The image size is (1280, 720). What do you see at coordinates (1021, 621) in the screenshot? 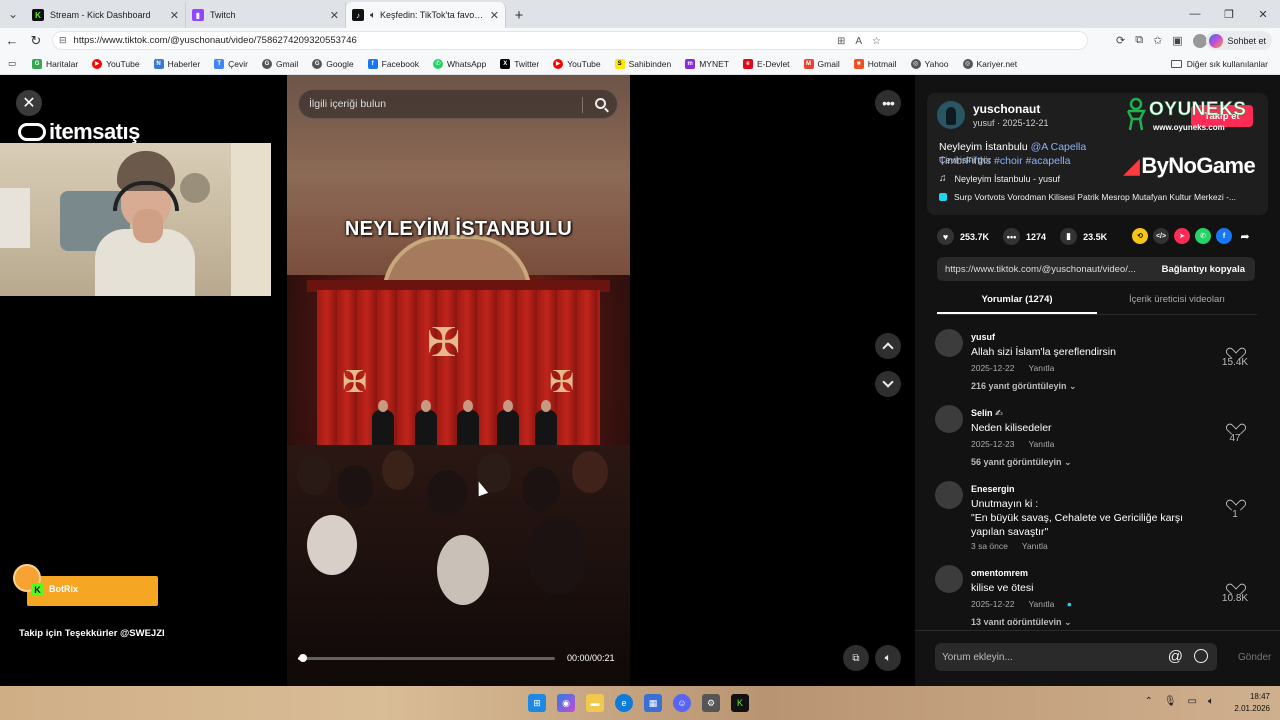
I see `view-replies-button: 13 yanıt görüntüleyin ⌄` at bounding box center [1021, 621].